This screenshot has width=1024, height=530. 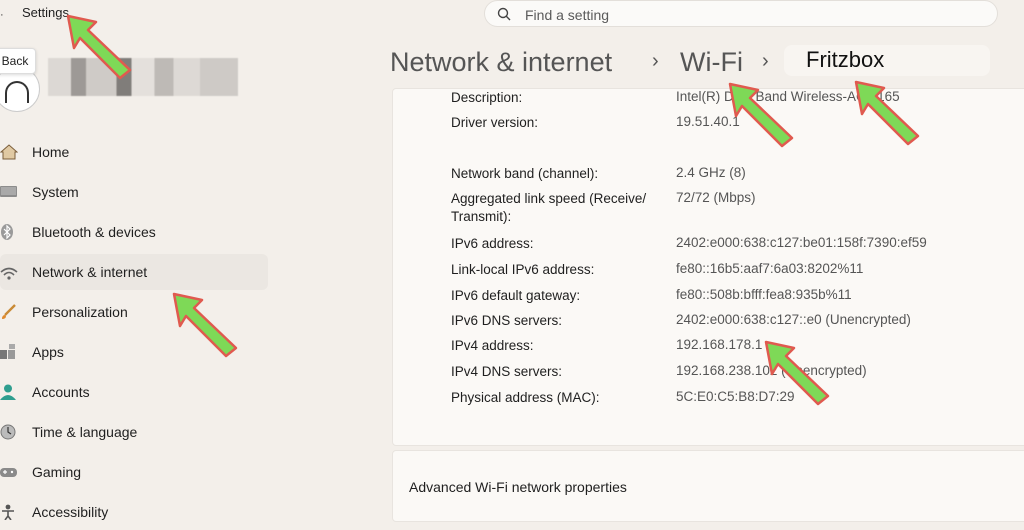 I want to click on sidebar-item-label: Time & language, so click(x=85, y=432).